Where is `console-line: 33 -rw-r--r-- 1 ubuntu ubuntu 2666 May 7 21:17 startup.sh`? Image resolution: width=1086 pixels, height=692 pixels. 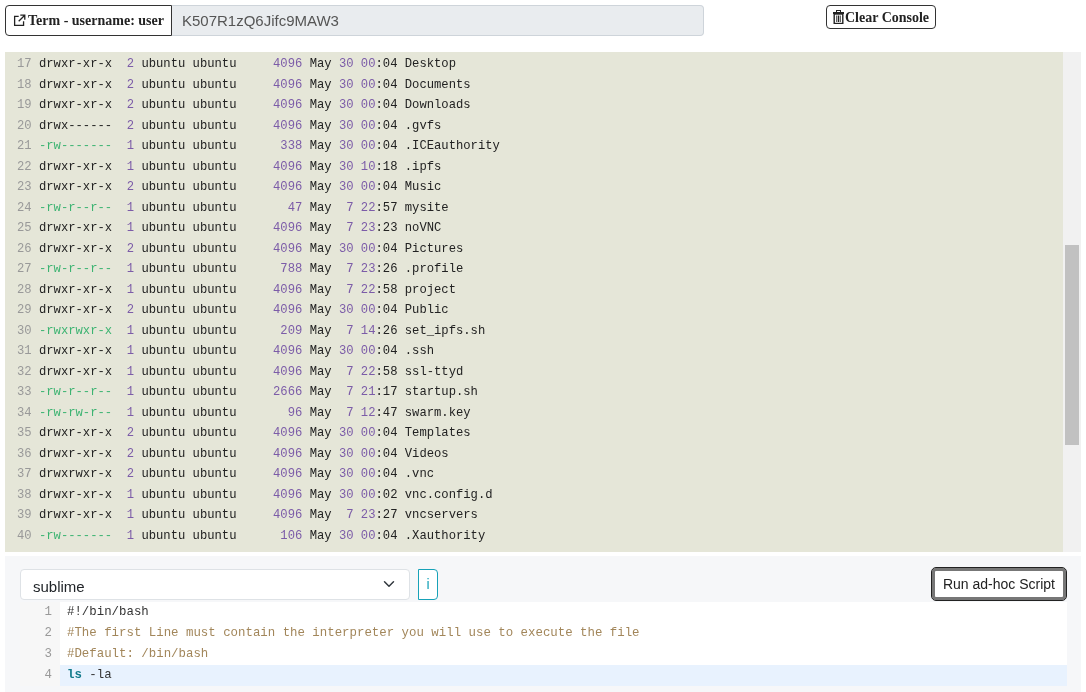
console-line: 33 -rw-r--r-- 1 ubuntu ubuntu 2666 May 7 21:17 startup.sh is located at coordinates (248, 392).